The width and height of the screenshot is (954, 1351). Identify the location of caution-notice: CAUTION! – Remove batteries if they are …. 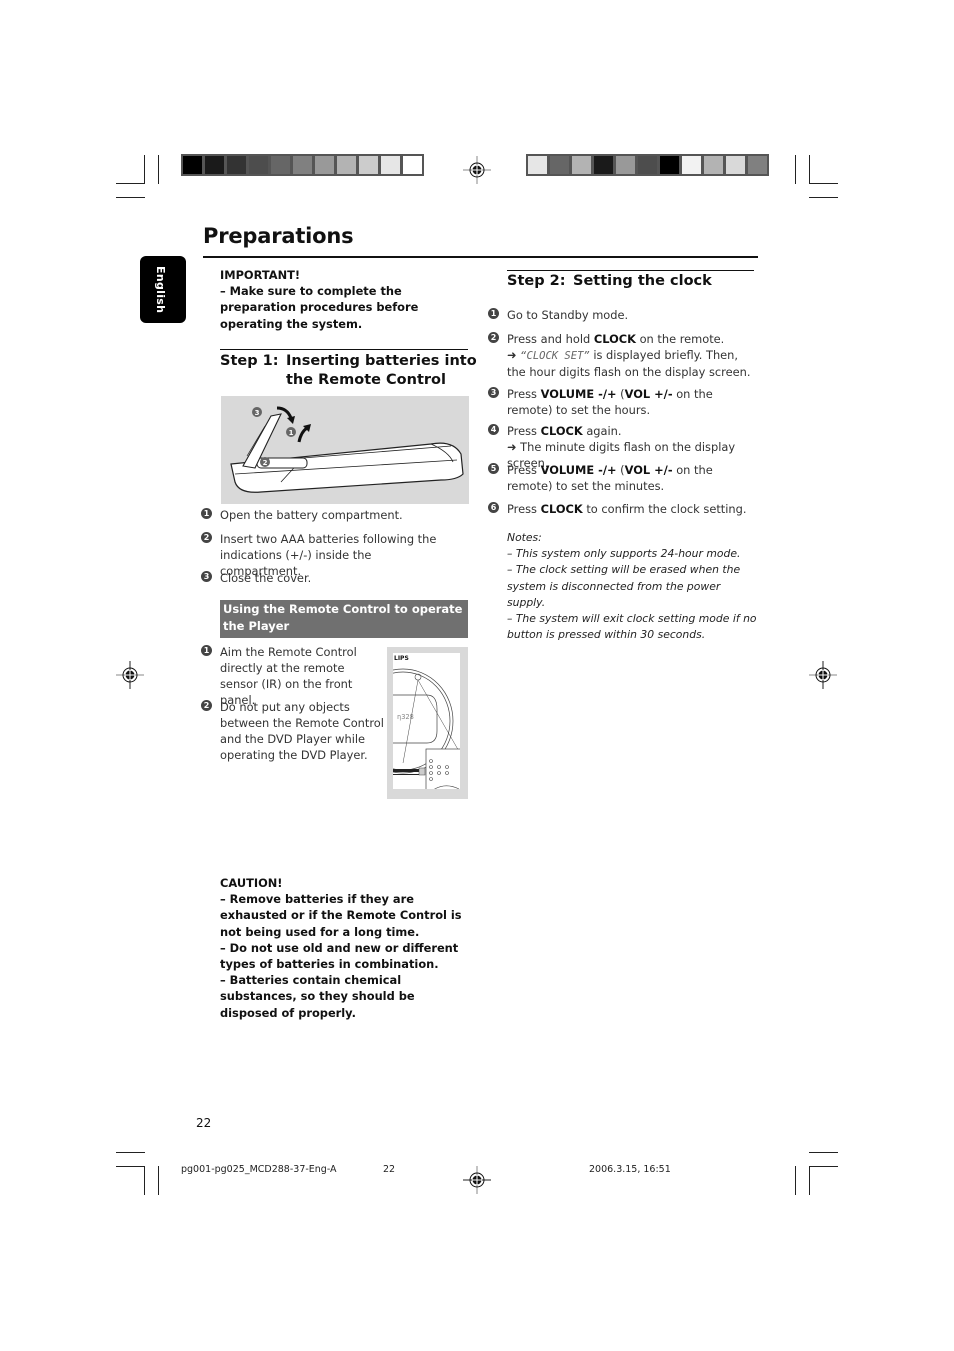
(346, 948).